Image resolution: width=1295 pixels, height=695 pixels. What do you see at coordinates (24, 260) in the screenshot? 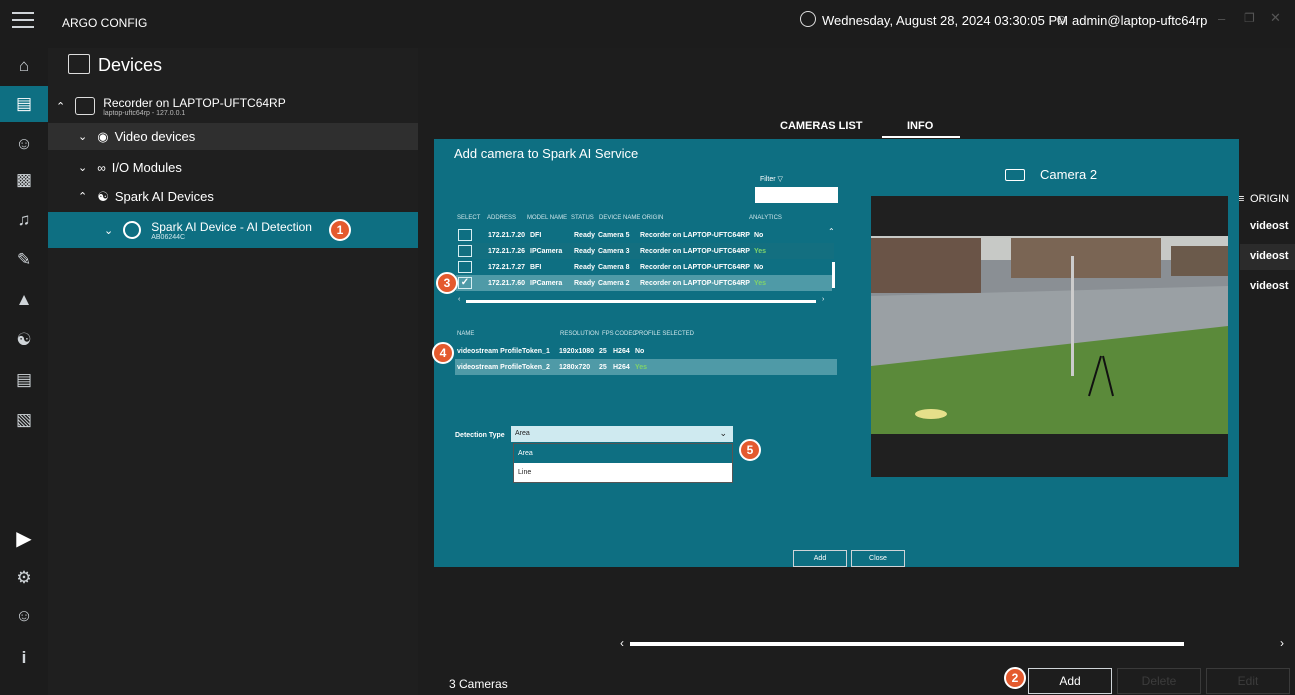
I see `event-icon: ✎` at bounding box center [24, 260].